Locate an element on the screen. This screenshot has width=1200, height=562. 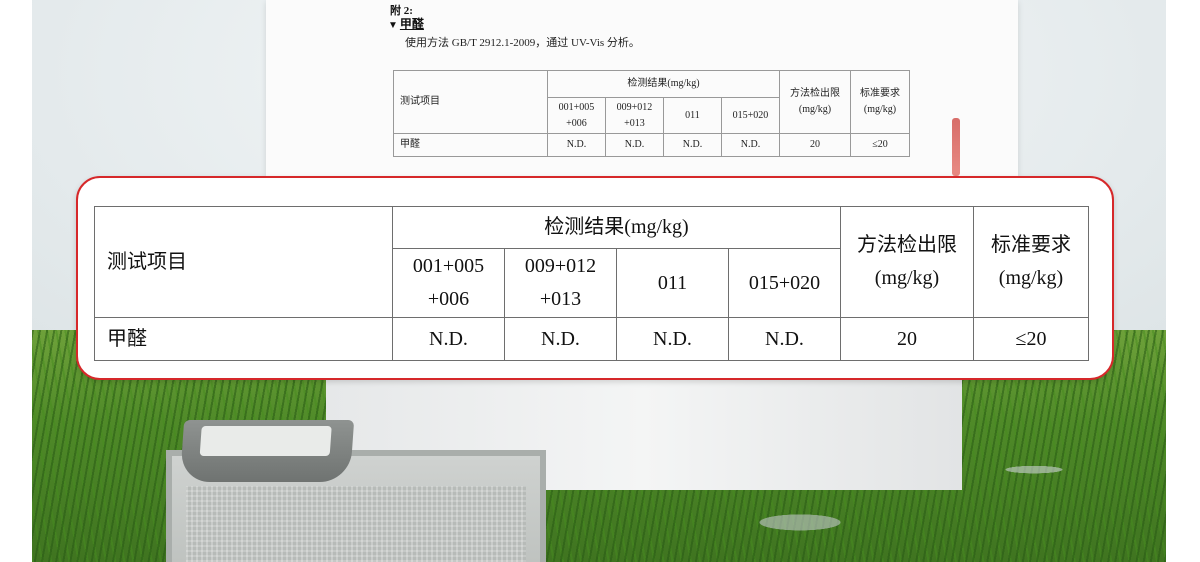
row-result-4: N.D. is located at coordinates (750, 145).